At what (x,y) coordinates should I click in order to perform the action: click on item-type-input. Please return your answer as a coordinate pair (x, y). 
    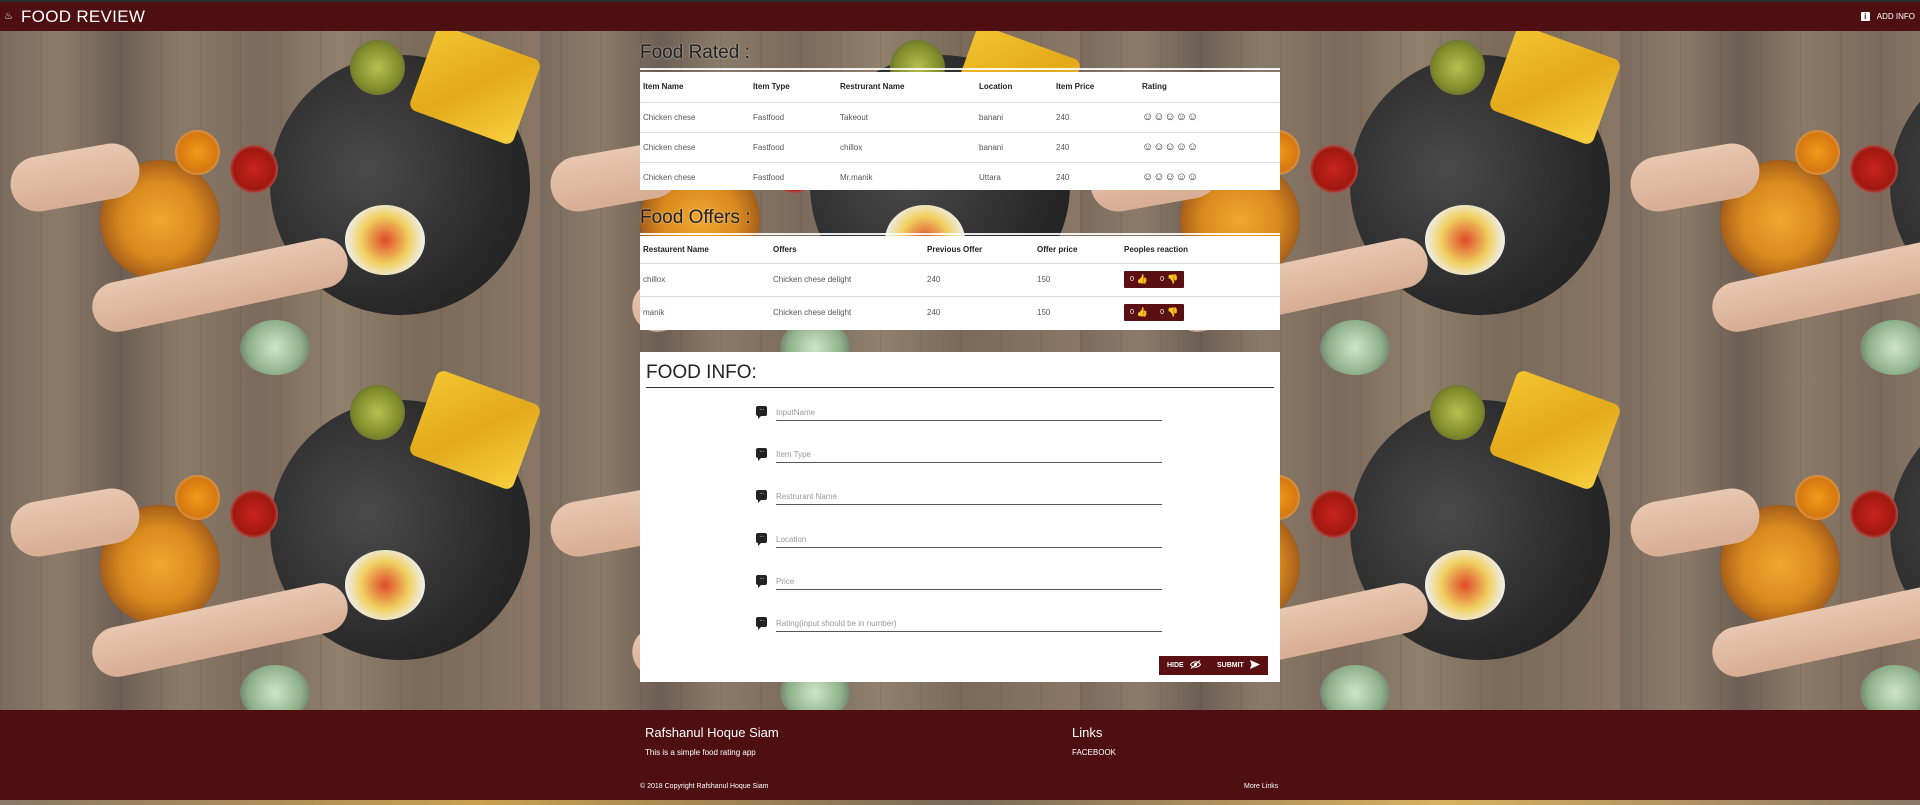
    Looking at the image, I should click on (969, 455).